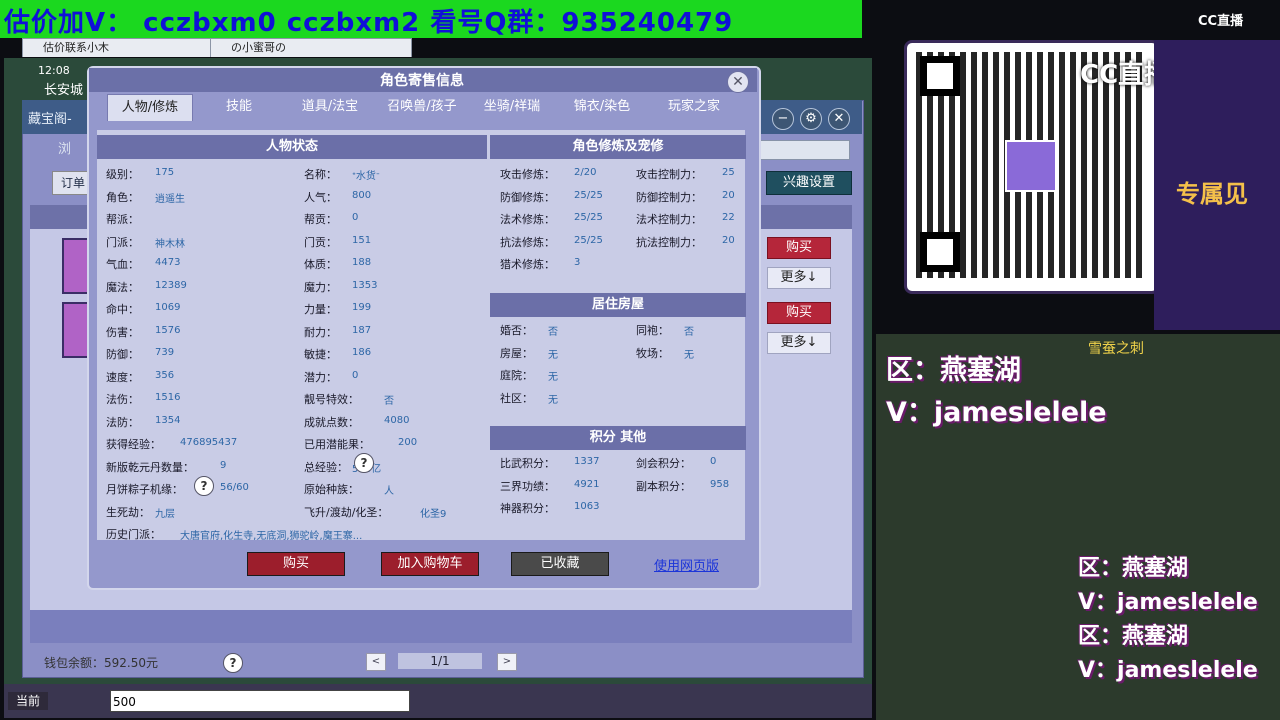  Describe the element at coordinates (805, 150) in the screenshot. I see `search-input` at that location.